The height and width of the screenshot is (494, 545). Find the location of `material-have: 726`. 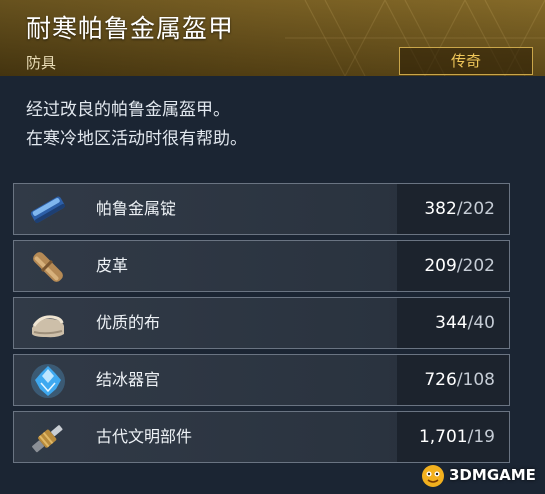

material-have: 726 is located at coordinates (440, 380).